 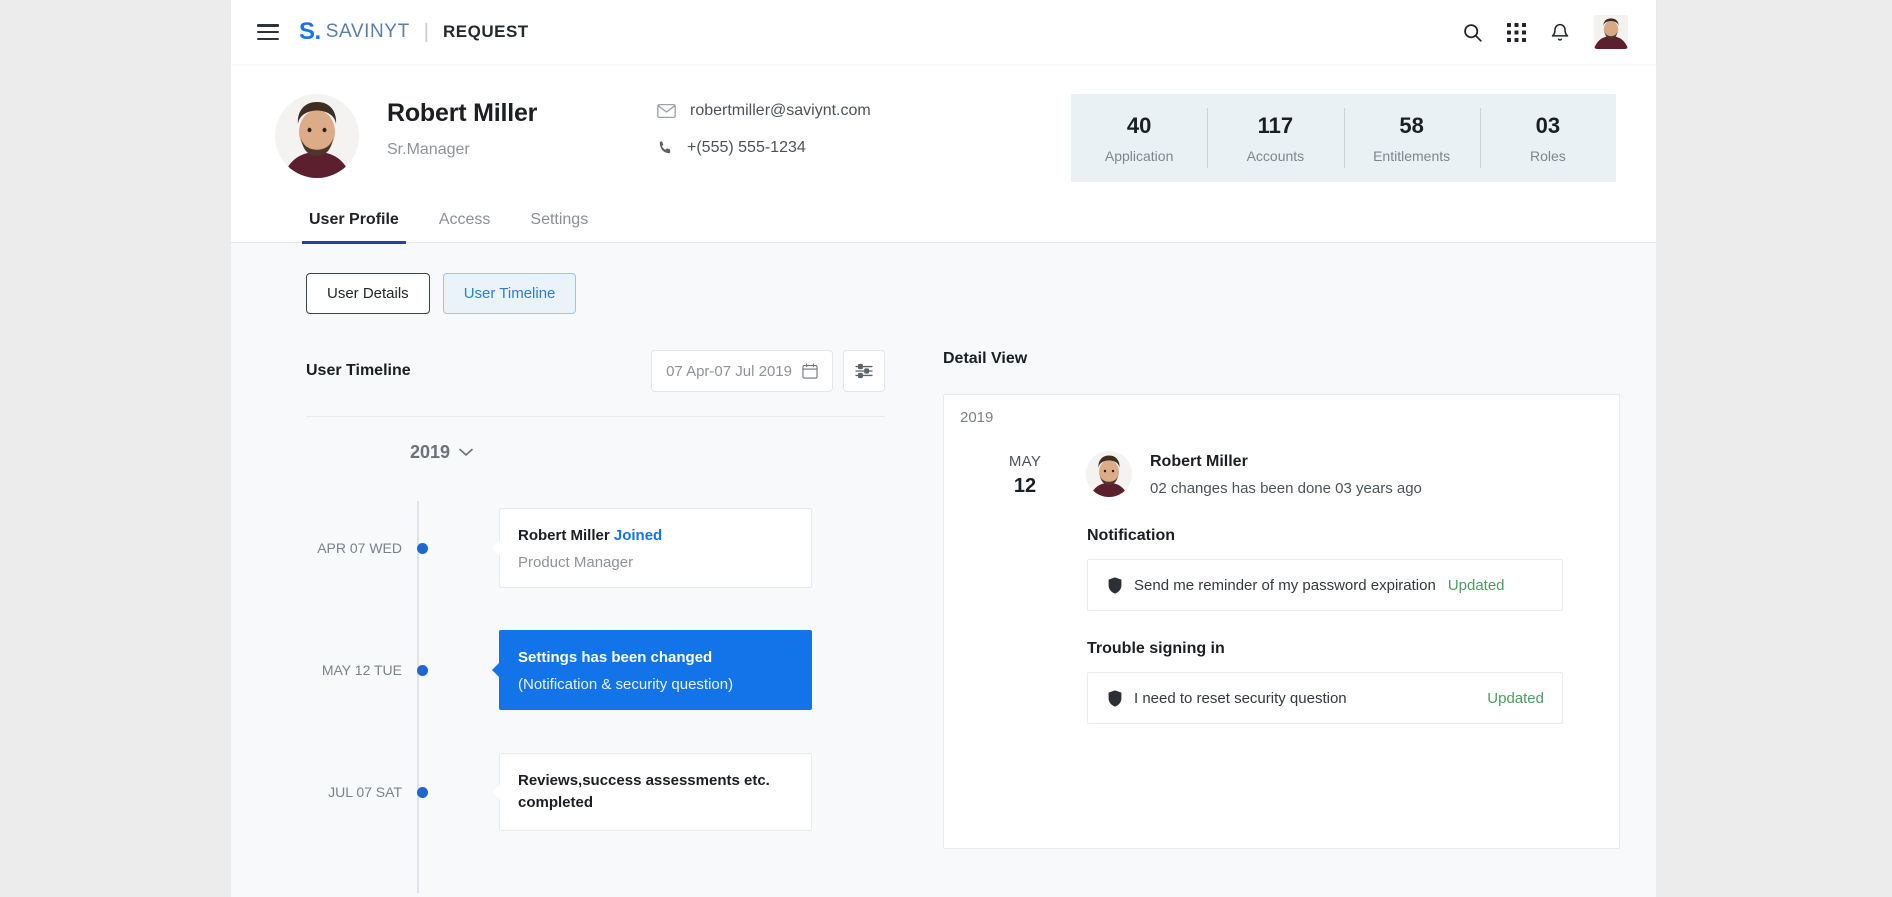 What do you see at coordinates (1548, 125) in the screenshot?
I see `stat-value: 03` at bounding box center [1548, 125].